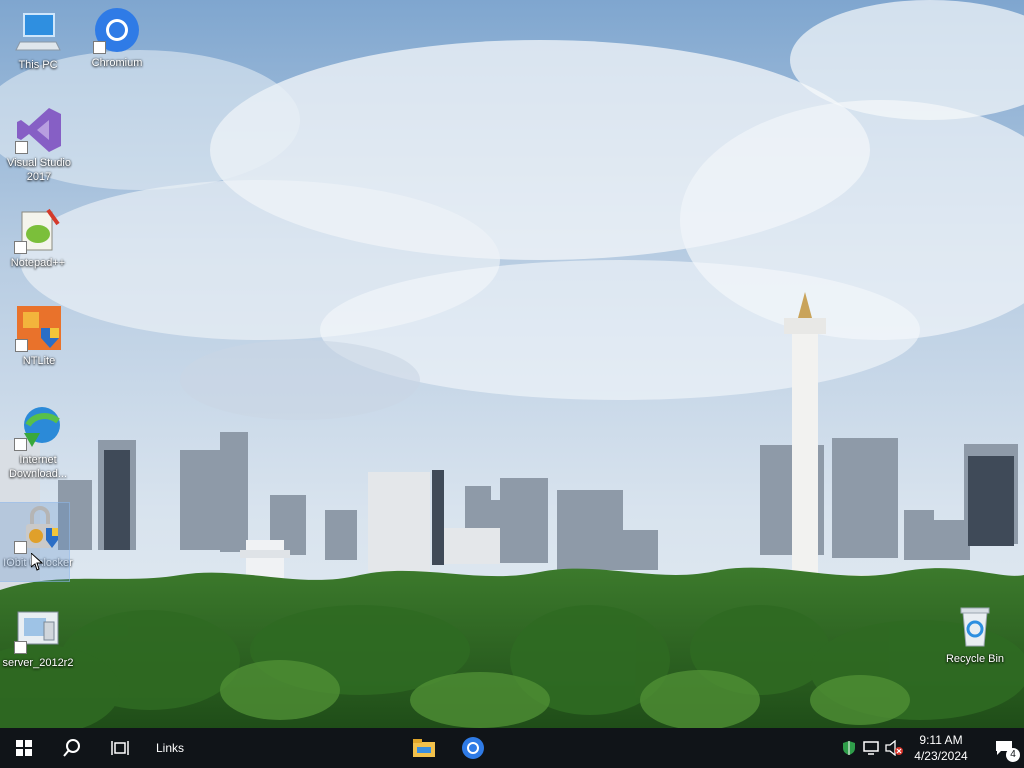 The width and height of the screenshot is (1024, 768). I want to click on taskbar-clock: 9:11 AM 4/23/2024, so click(941, 748).